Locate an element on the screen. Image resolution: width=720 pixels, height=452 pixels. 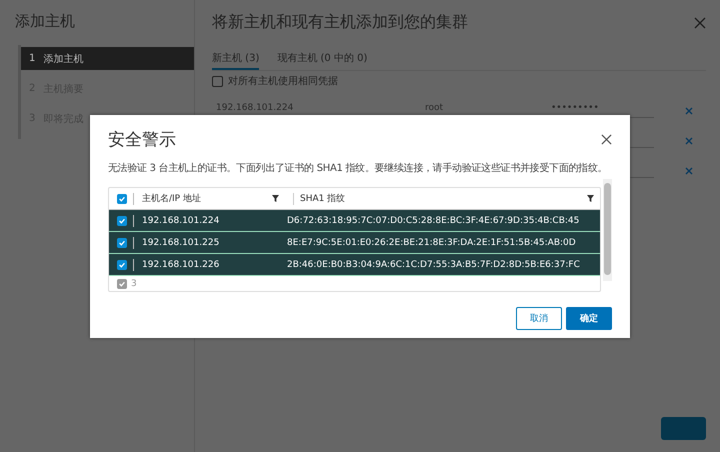
checkbox-label: 对所有主机使用相同凭据 is located at coordinates (283, 81).